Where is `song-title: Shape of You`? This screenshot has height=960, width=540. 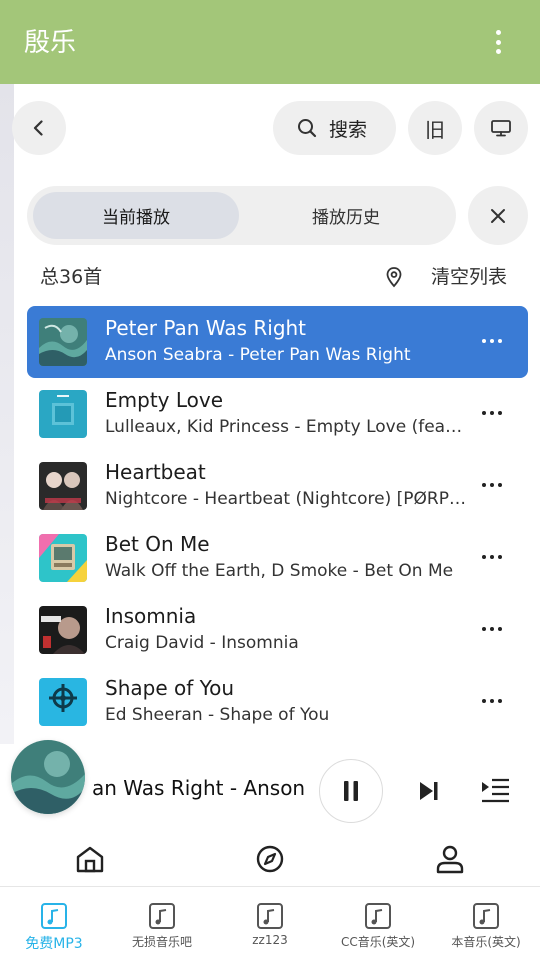
song-title: Shape of You is located at coordinates (170, 688).